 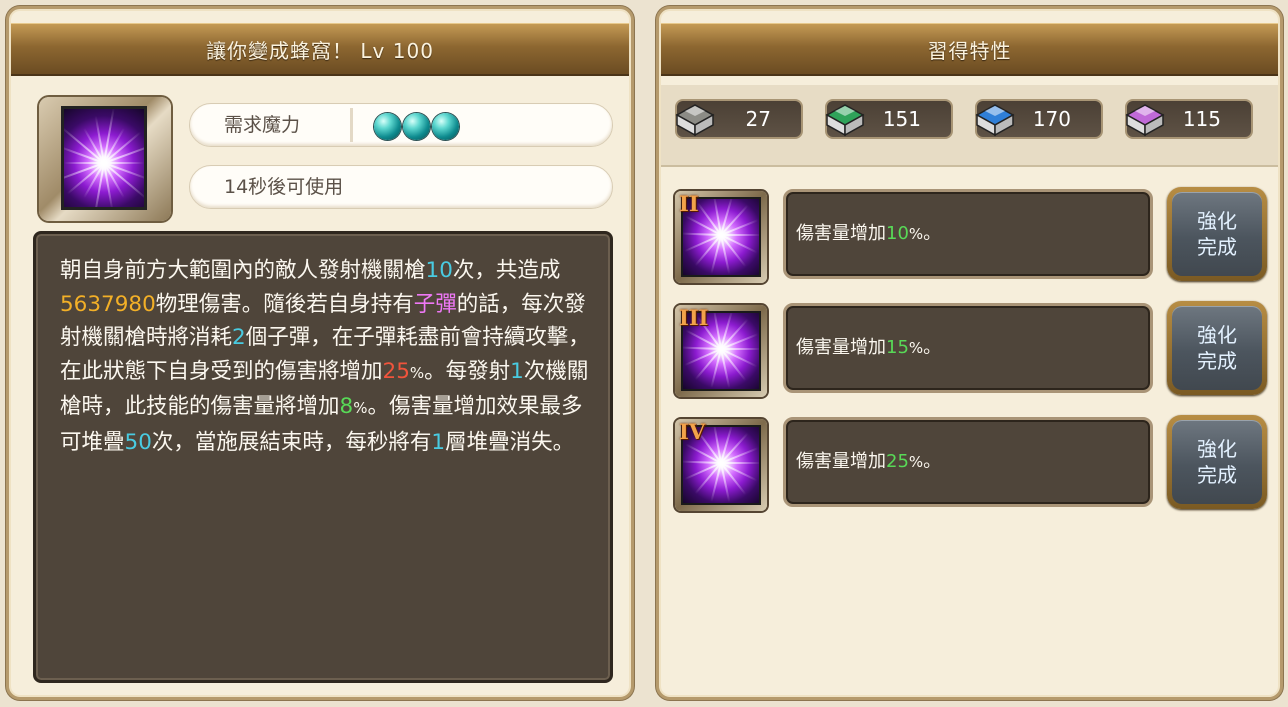 I want to click on resource-counter: 27, so click(x=739, y=119).